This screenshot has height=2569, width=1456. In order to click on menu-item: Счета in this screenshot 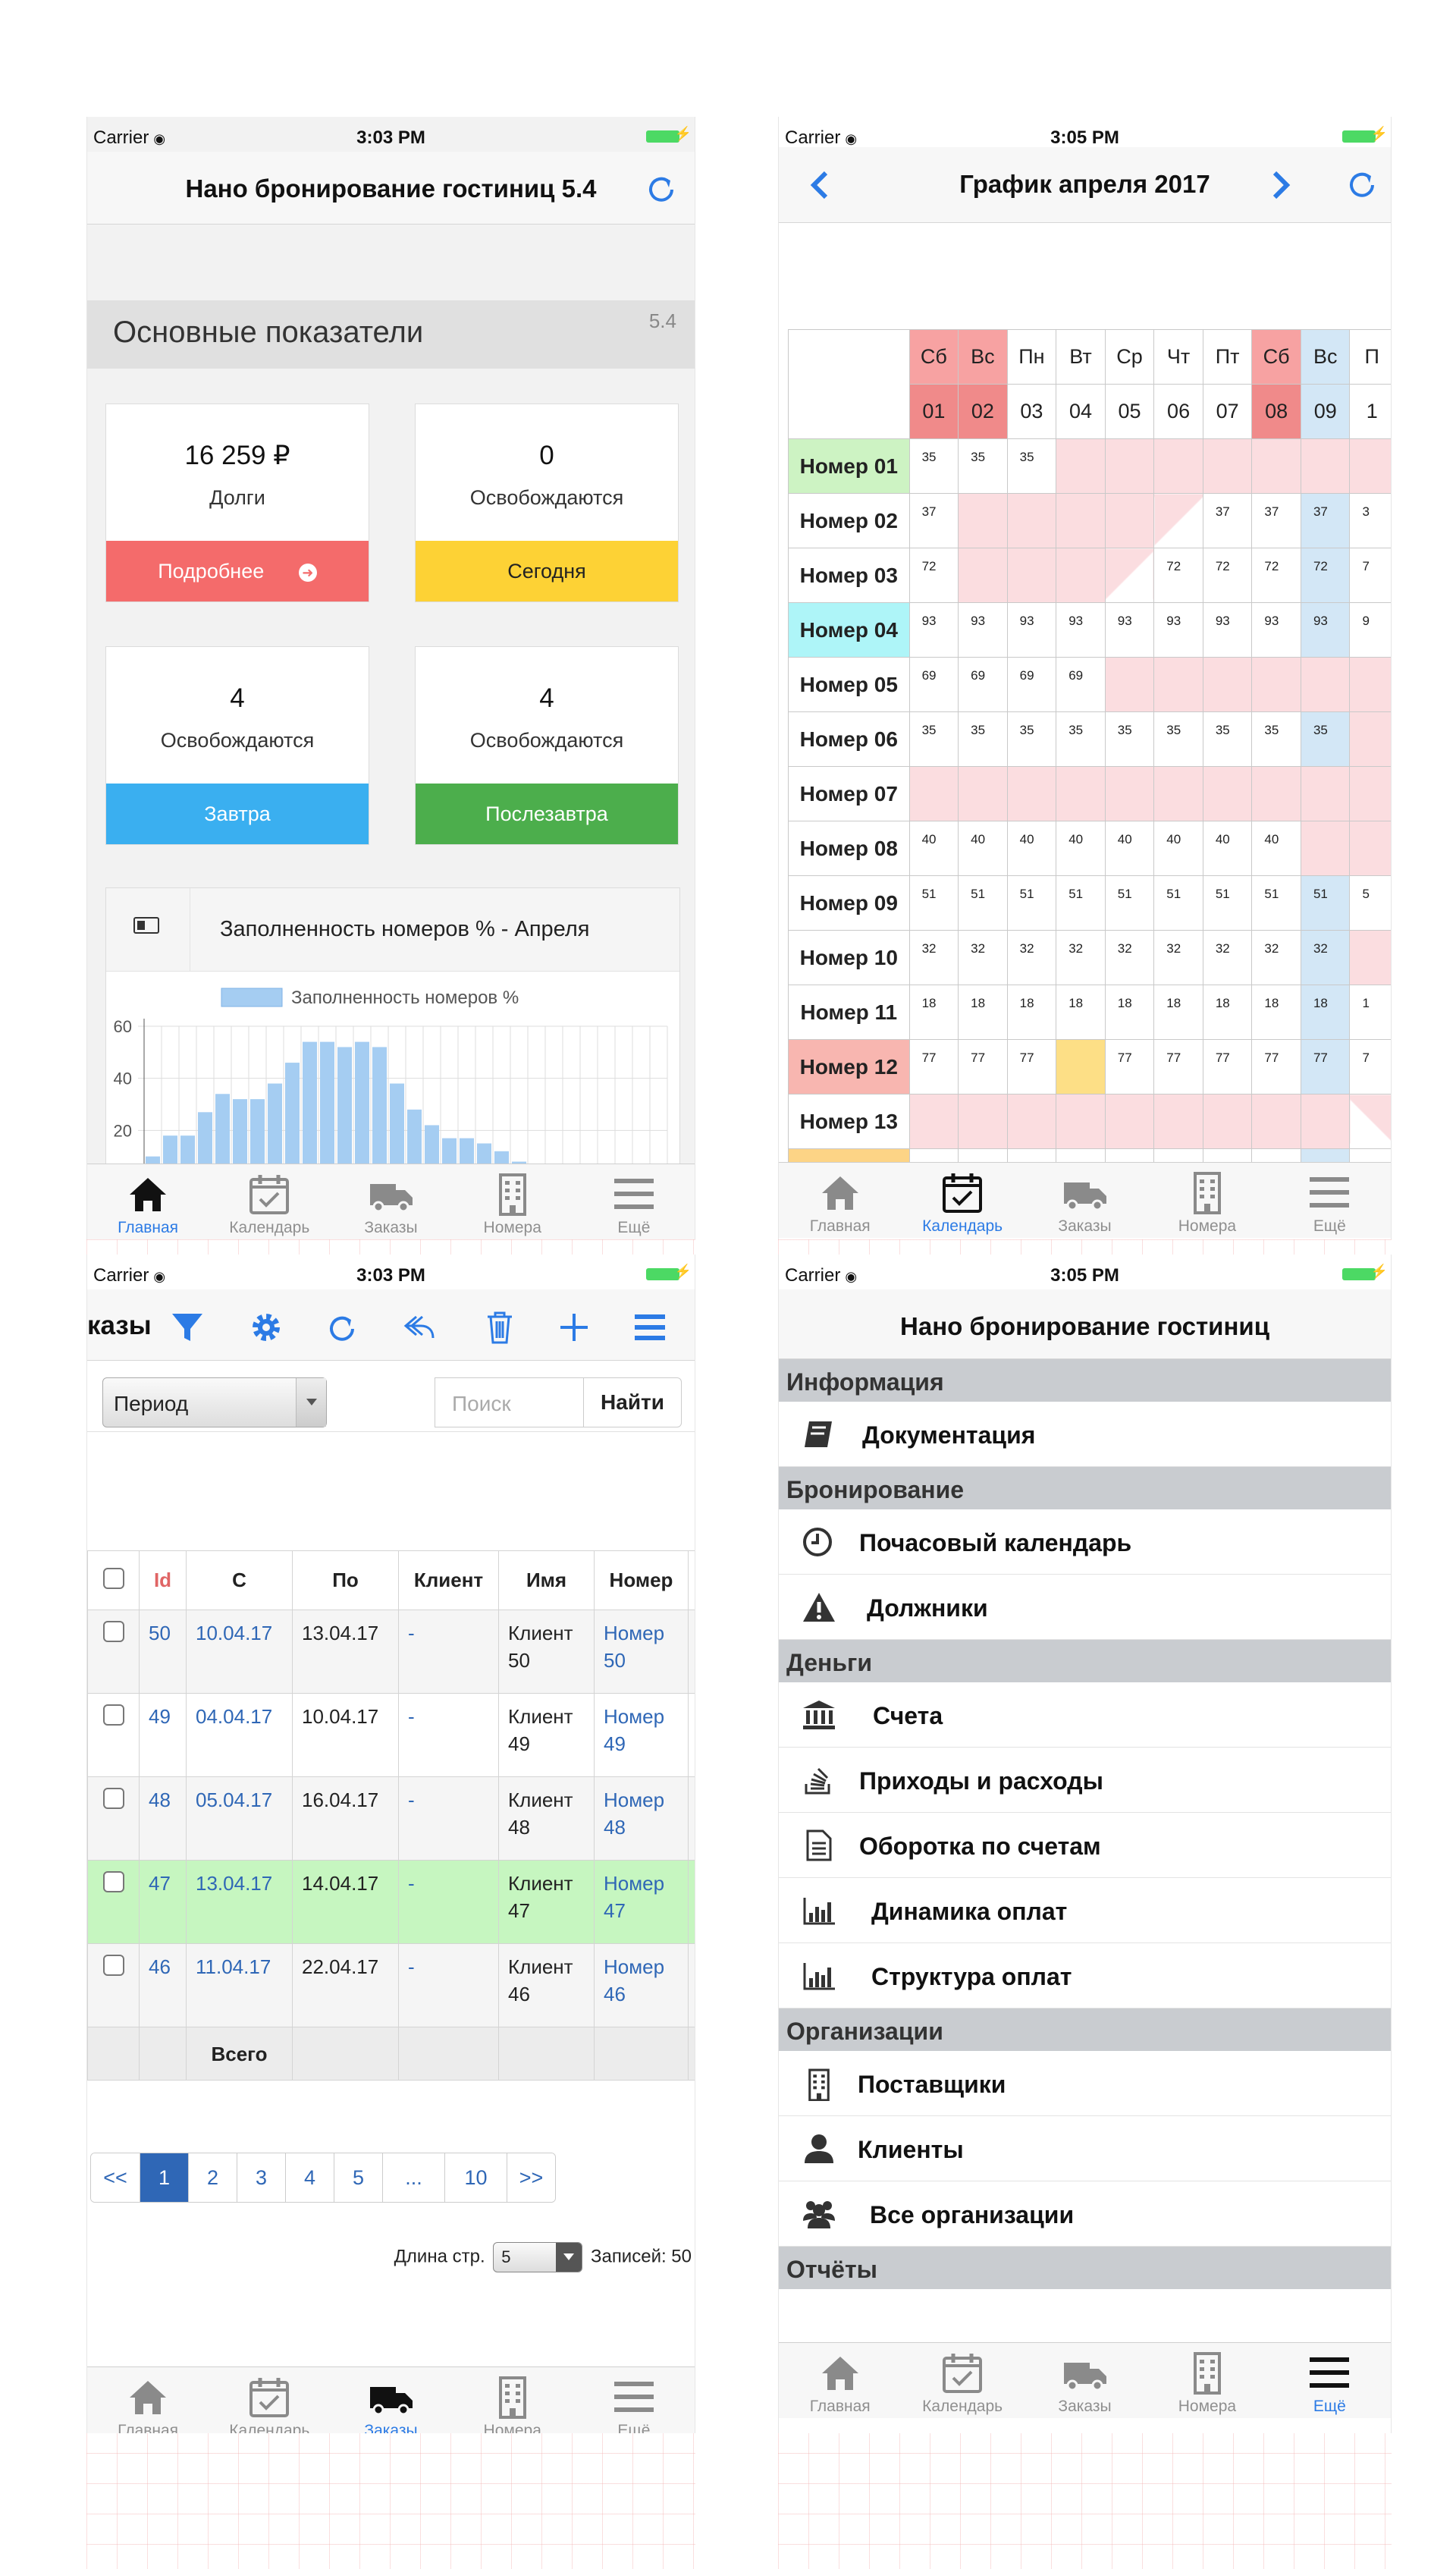, I will do `click(1085, 1715)`.